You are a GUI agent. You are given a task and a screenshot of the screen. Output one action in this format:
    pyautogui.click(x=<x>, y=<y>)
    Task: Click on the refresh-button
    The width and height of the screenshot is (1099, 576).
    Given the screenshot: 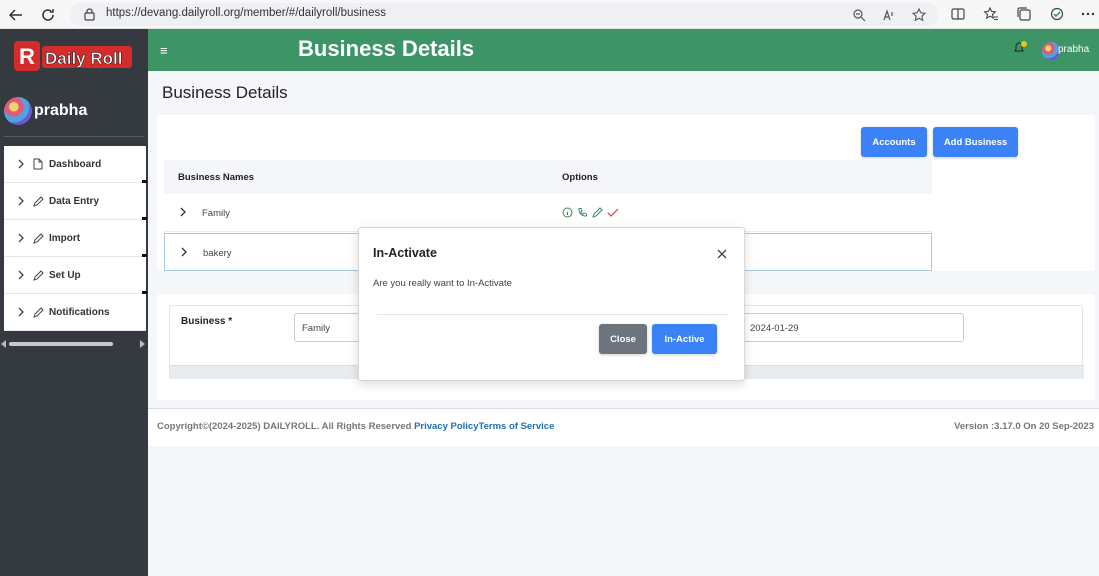 What is the action you would take?
    pyautogui.click(x=48, y=15)
    